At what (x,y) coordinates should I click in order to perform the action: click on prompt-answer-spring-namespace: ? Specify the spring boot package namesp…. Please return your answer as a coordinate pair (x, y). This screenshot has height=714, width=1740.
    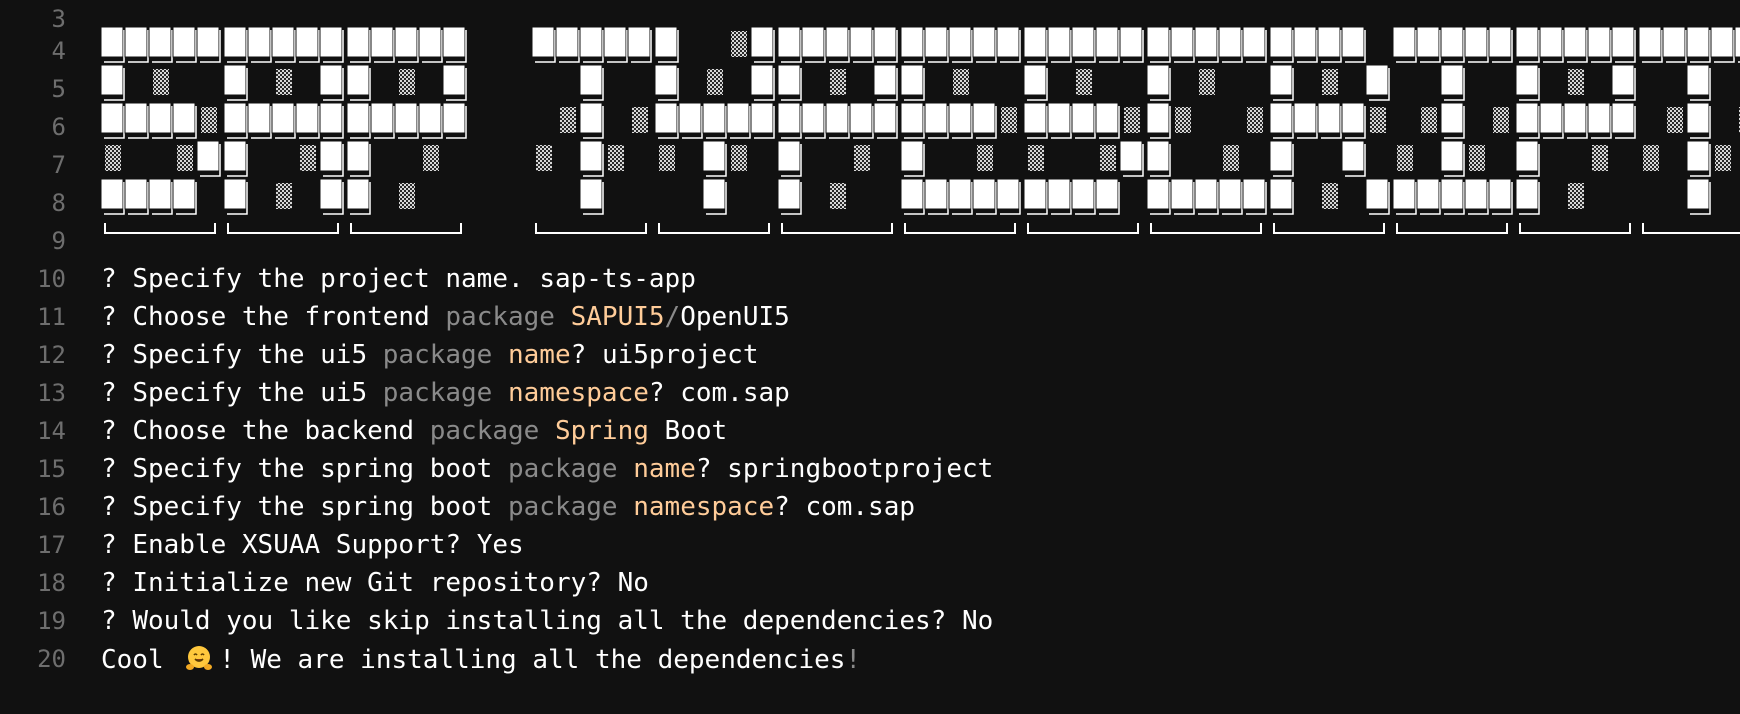
    Looking at the image, I should click on (508, 507).